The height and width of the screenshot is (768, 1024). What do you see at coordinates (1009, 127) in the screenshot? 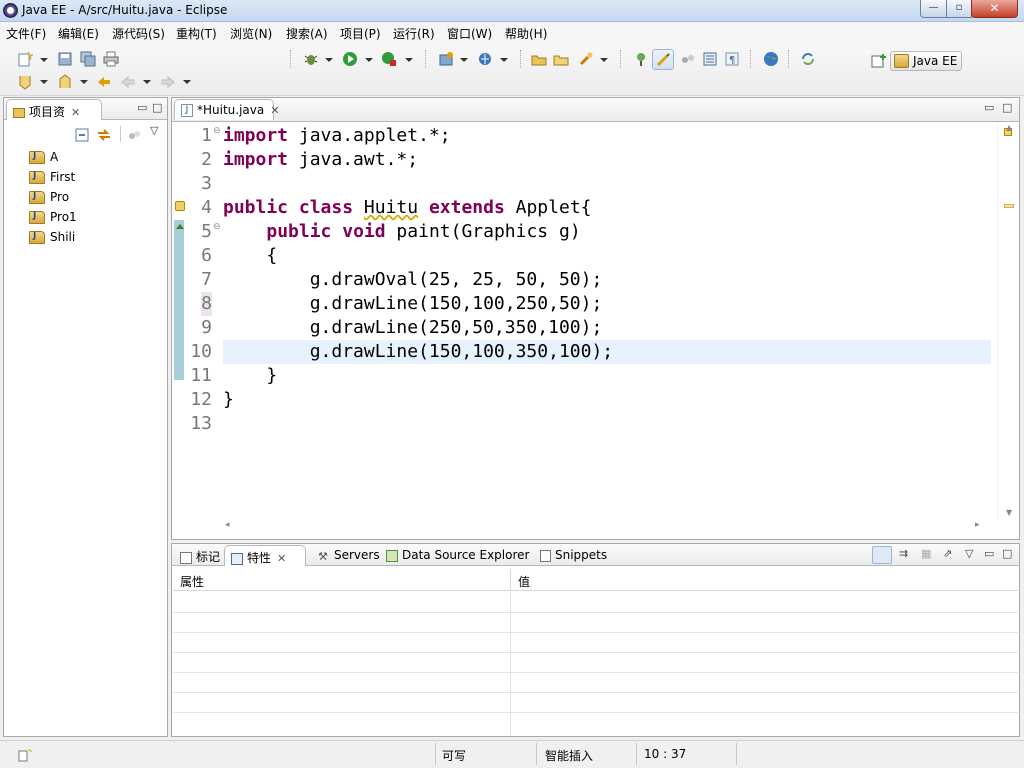
I see `scroll-up-icon: ▲` at bounding box center [1009, 127].